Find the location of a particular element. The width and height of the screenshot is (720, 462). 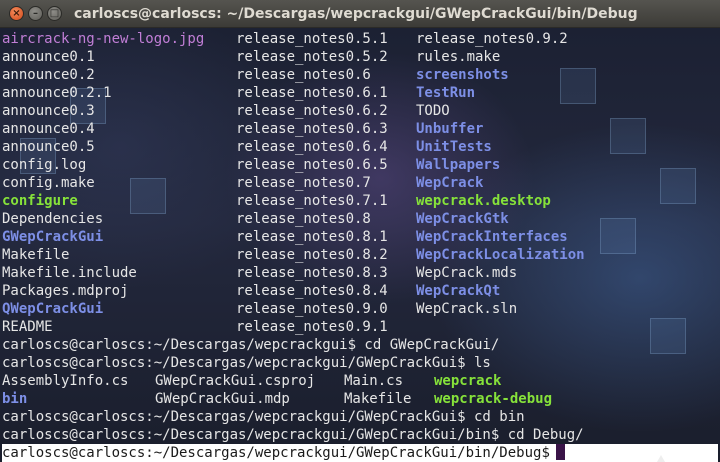

terminal-line: Dependencies release_notes0.8 WepCrackGtk is located at coordinates (360, 219).